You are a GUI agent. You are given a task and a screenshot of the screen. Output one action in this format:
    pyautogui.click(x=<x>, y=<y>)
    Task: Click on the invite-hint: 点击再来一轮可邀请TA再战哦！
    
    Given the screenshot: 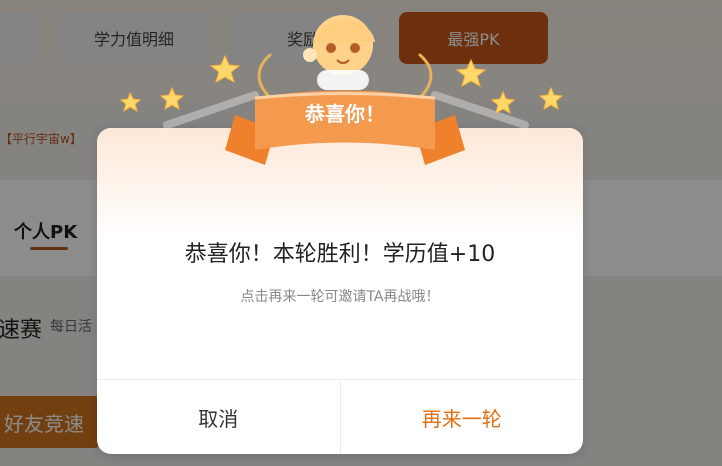 What is the action you would take?
    pyautogui.click(x=340, y=297)
    